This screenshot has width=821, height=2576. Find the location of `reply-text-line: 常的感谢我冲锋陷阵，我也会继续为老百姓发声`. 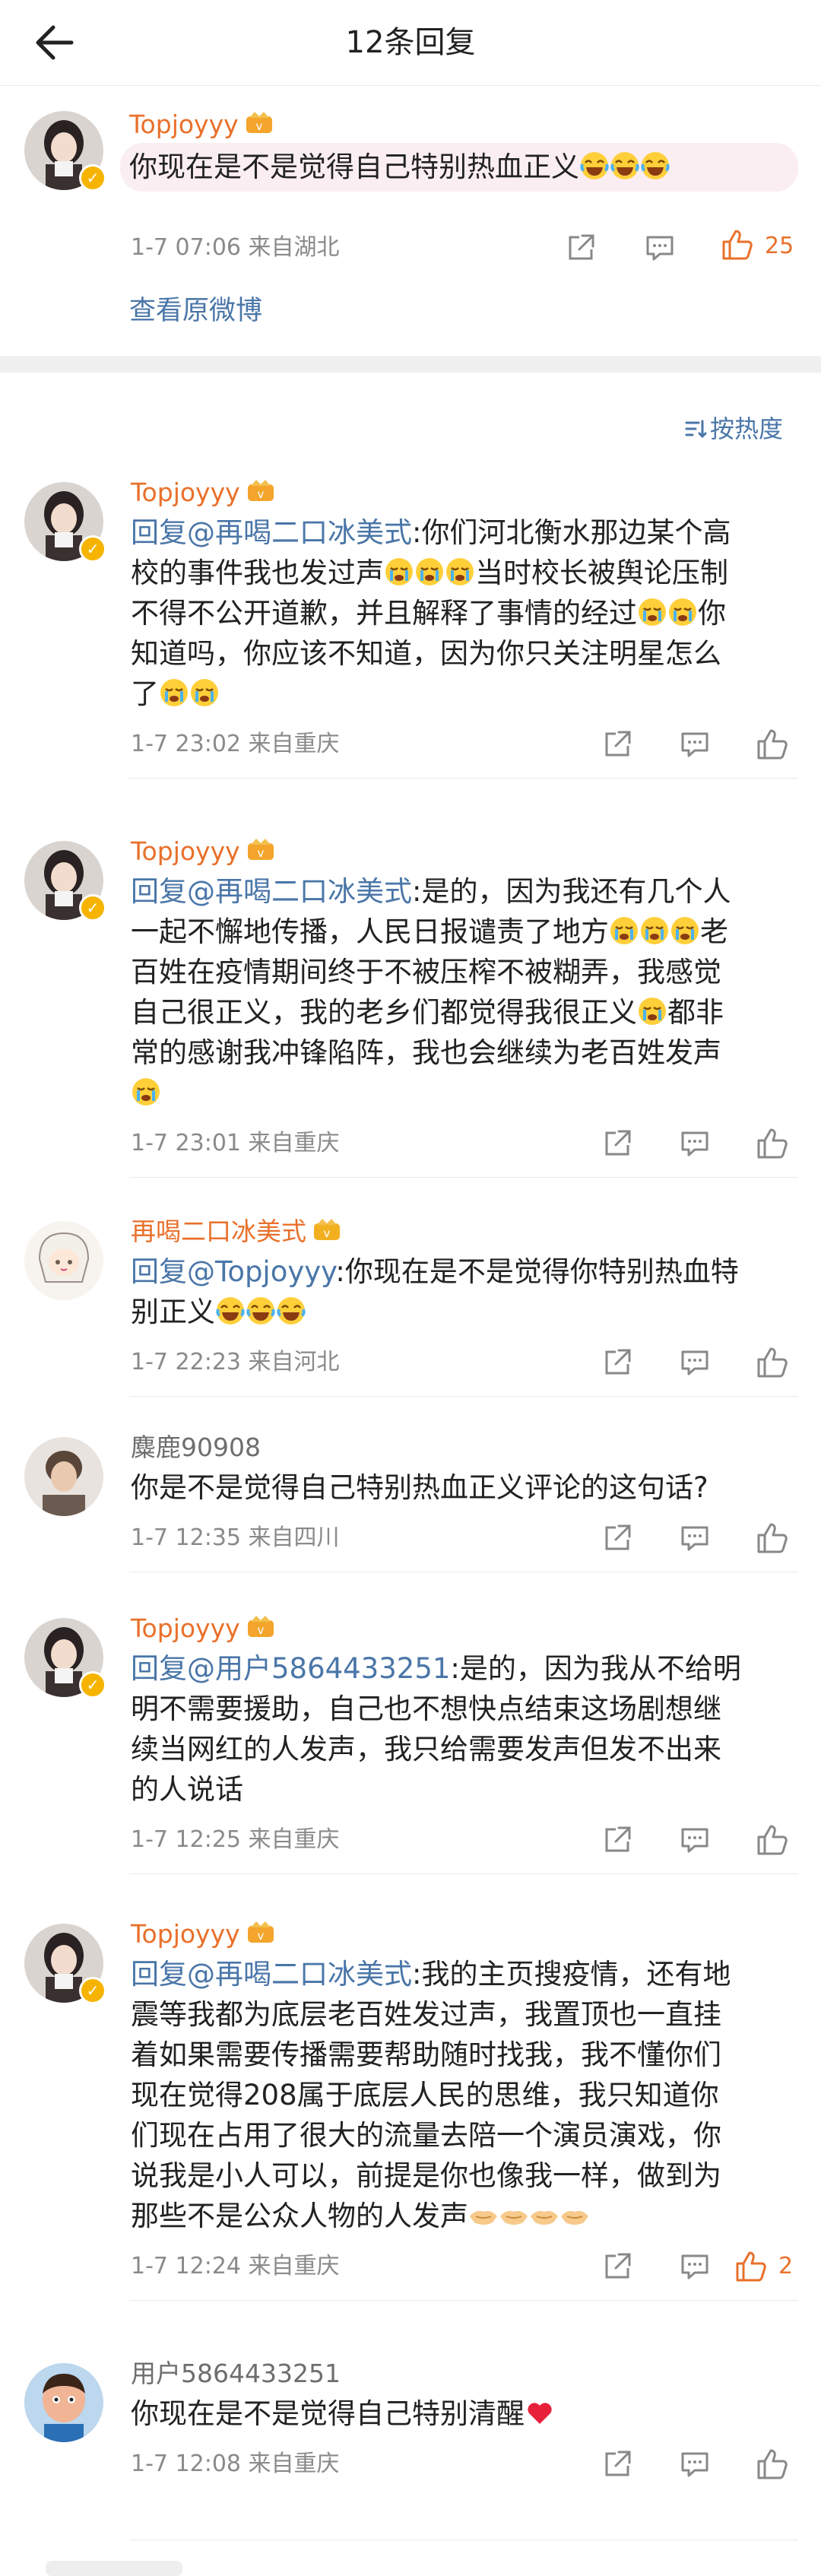

reply-text-line: 常的感谢我冲锋陷阵，我也会继续为老百姓发声 is located at coordinates (426, 1053).